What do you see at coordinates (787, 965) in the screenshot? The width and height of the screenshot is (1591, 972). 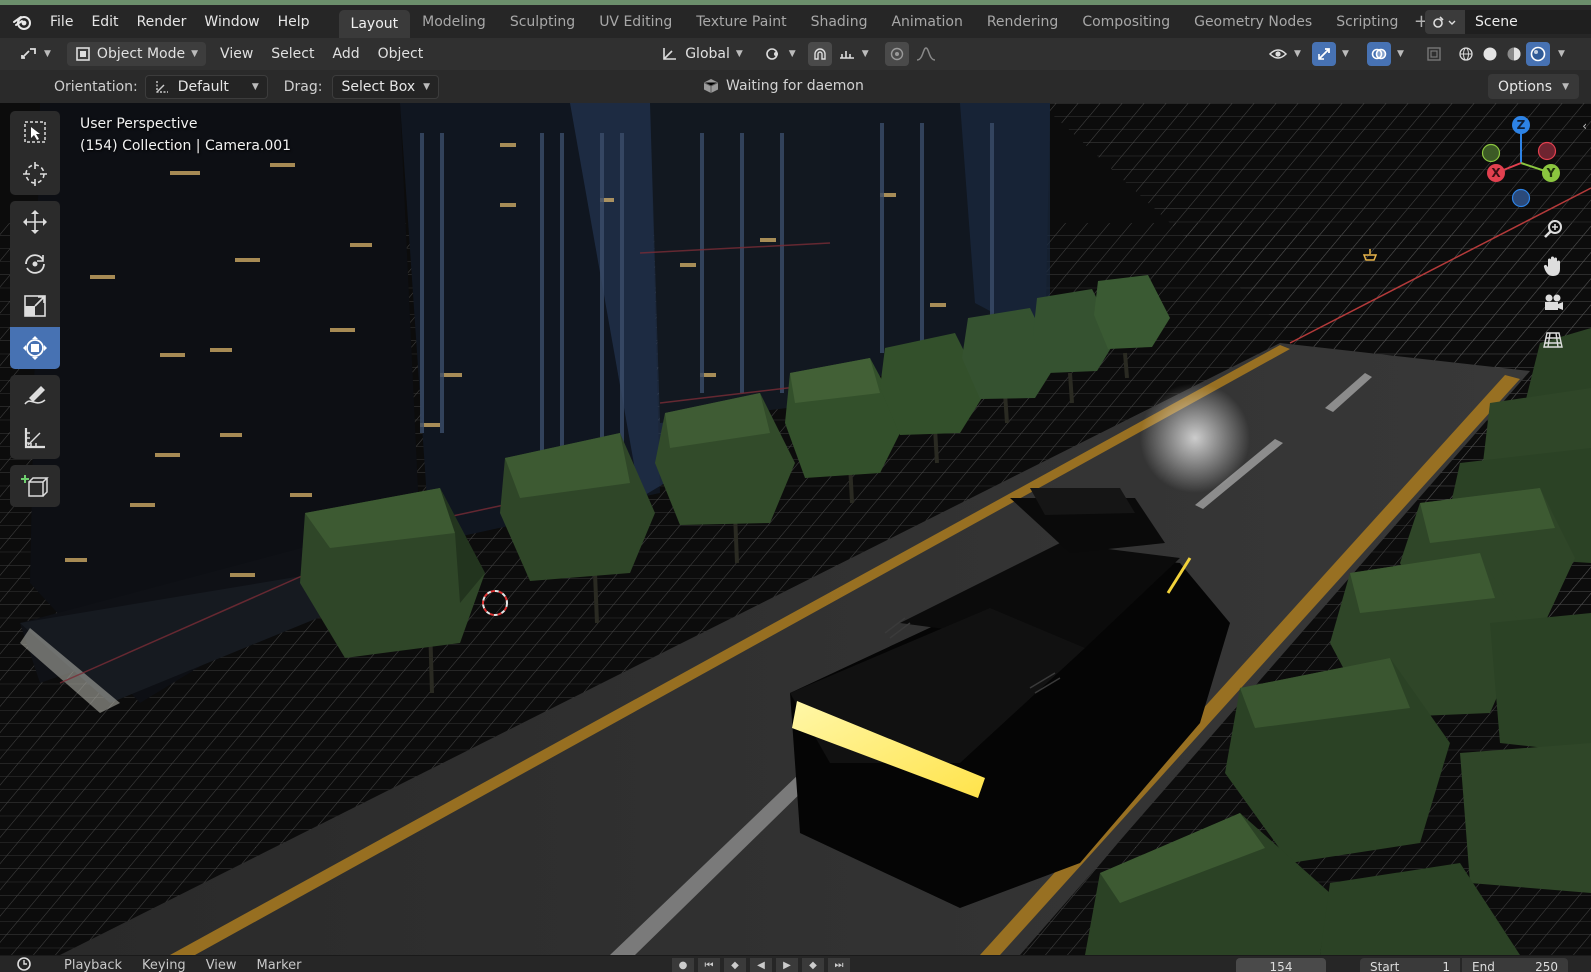 I see `play-button: ▶` at bounding box center [787, 965].